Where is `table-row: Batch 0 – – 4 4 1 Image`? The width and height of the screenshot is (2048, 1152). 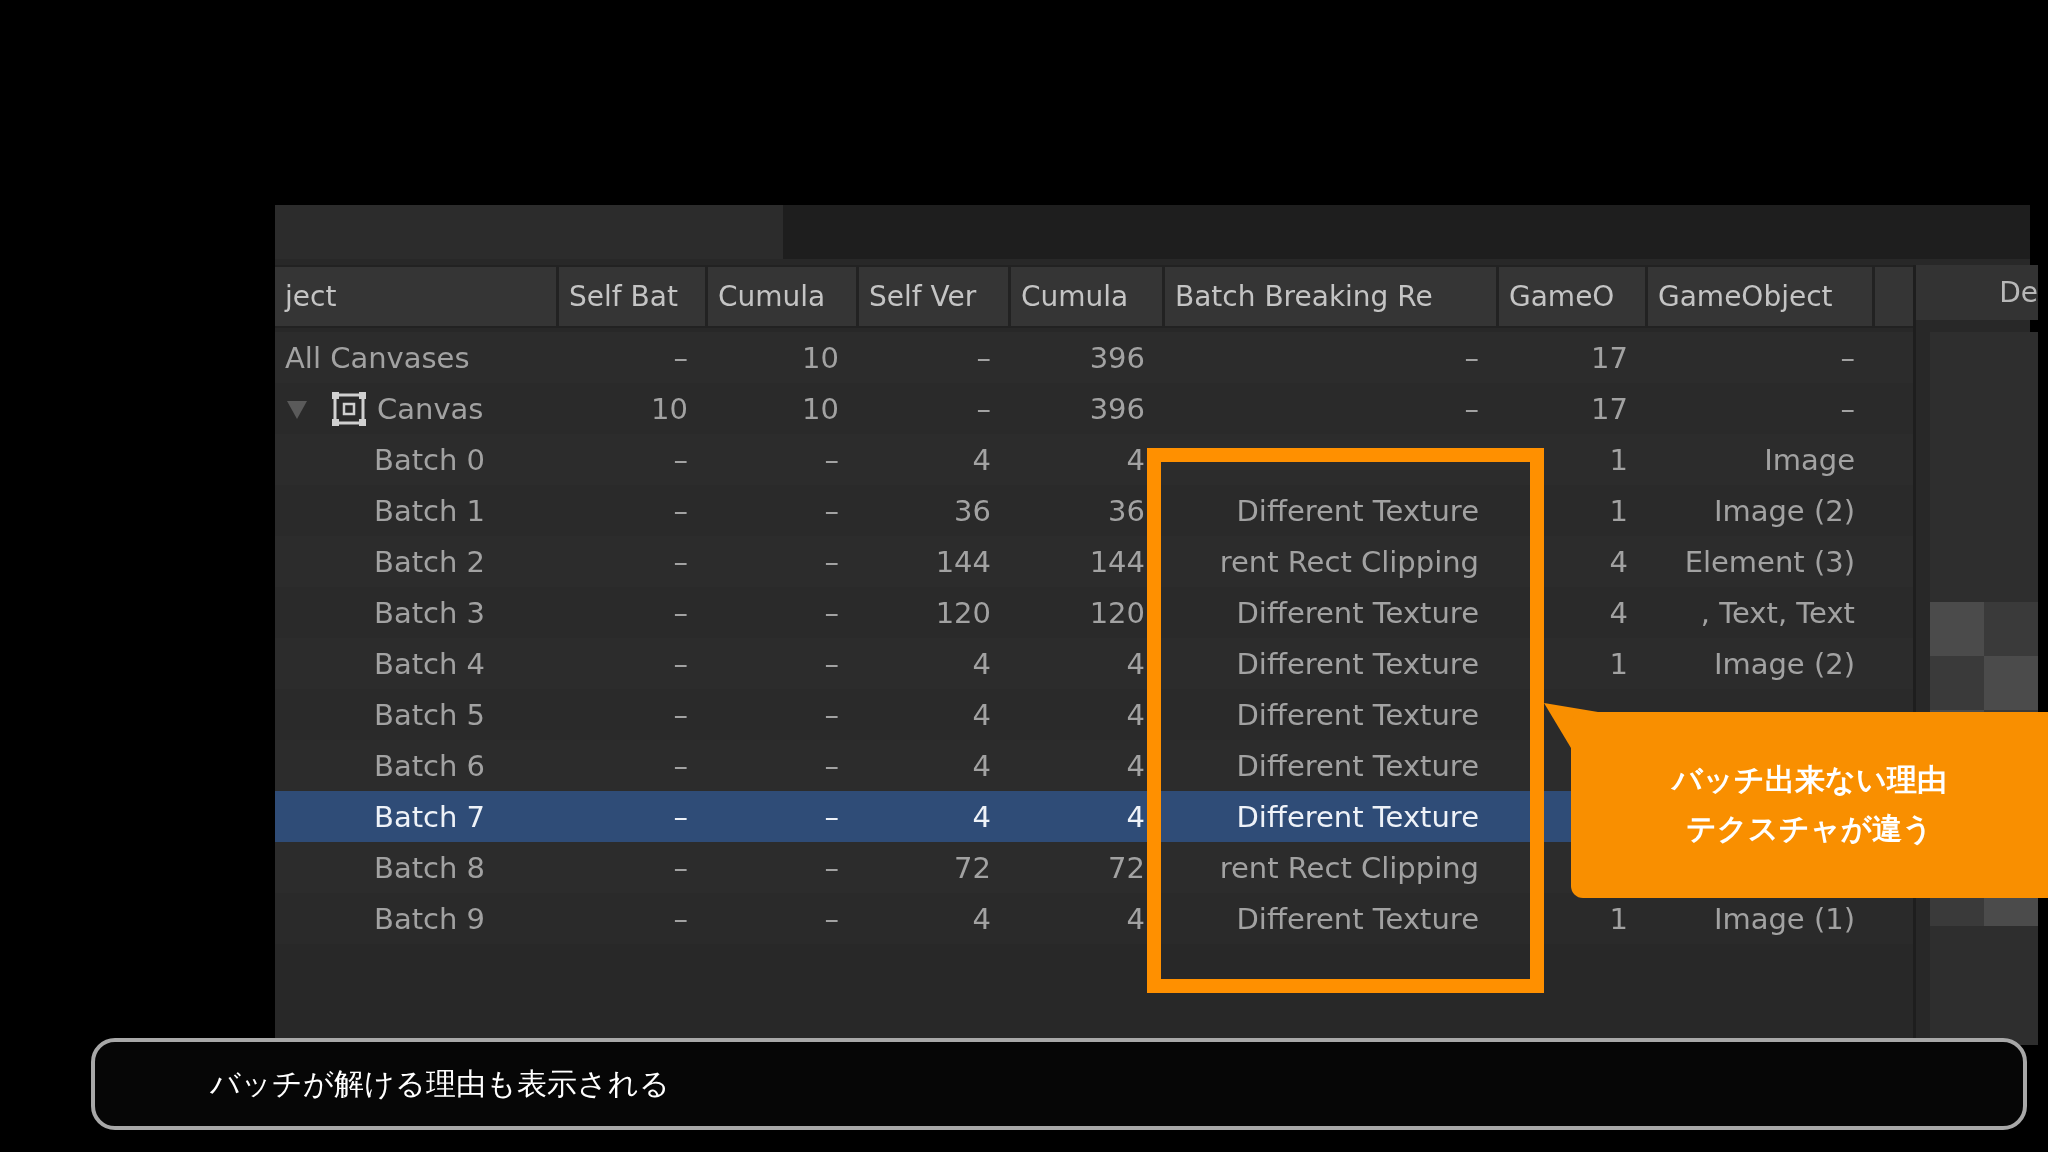
table-row: Batch 0 – – 4 4 1 Image is located at coordinates (1094, 459).